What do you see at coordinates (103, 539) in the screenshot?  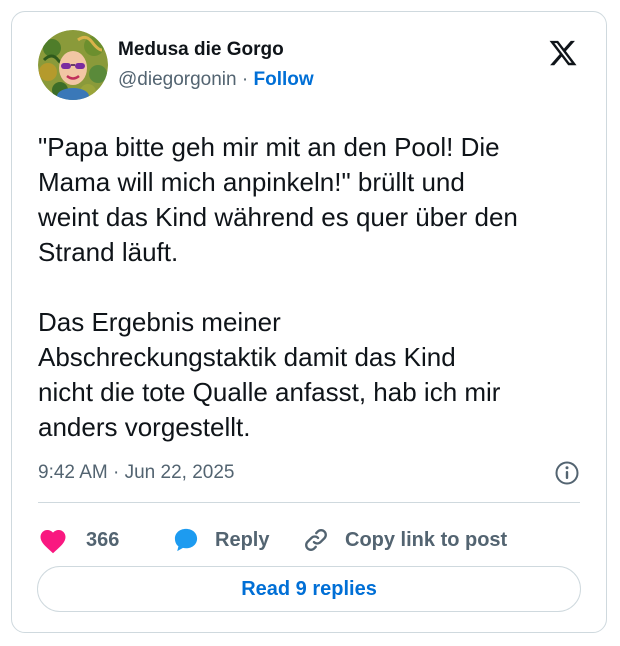 I see `like-count: 366` at bounding box center [103, 539].